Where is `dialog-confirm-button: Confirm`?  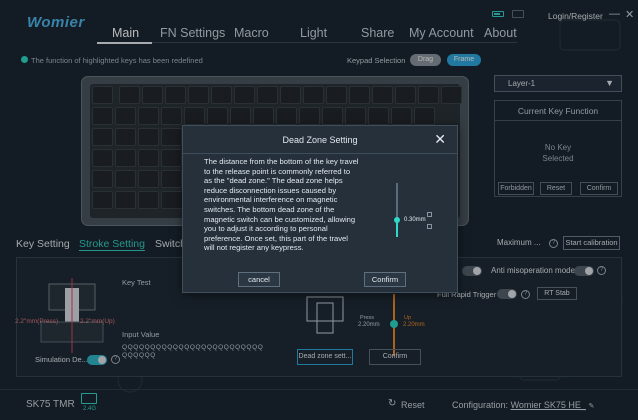 dialog-confirm-button: Confirm is located at coordinates (385, 279).